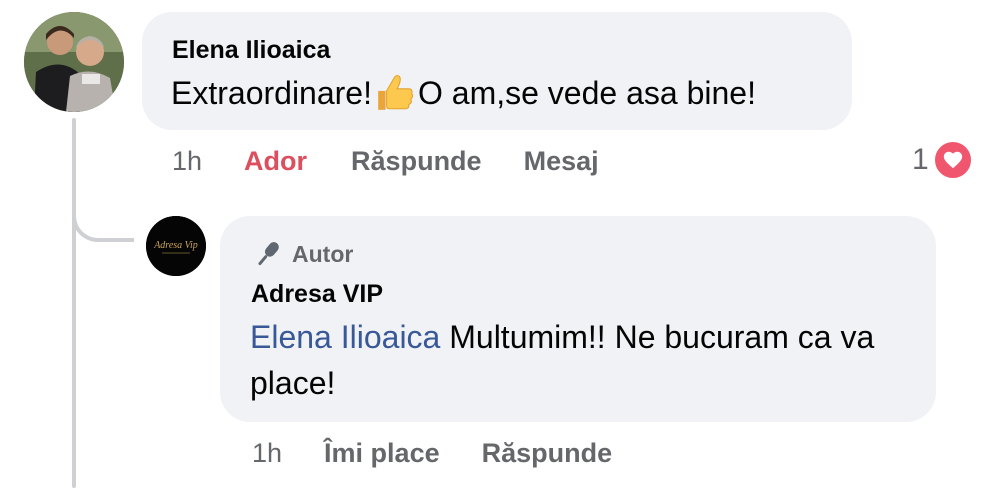 This screenshot has width=1000, height=488. I want to click on mention-link: Elena Ilioaica, so click(345, 337).